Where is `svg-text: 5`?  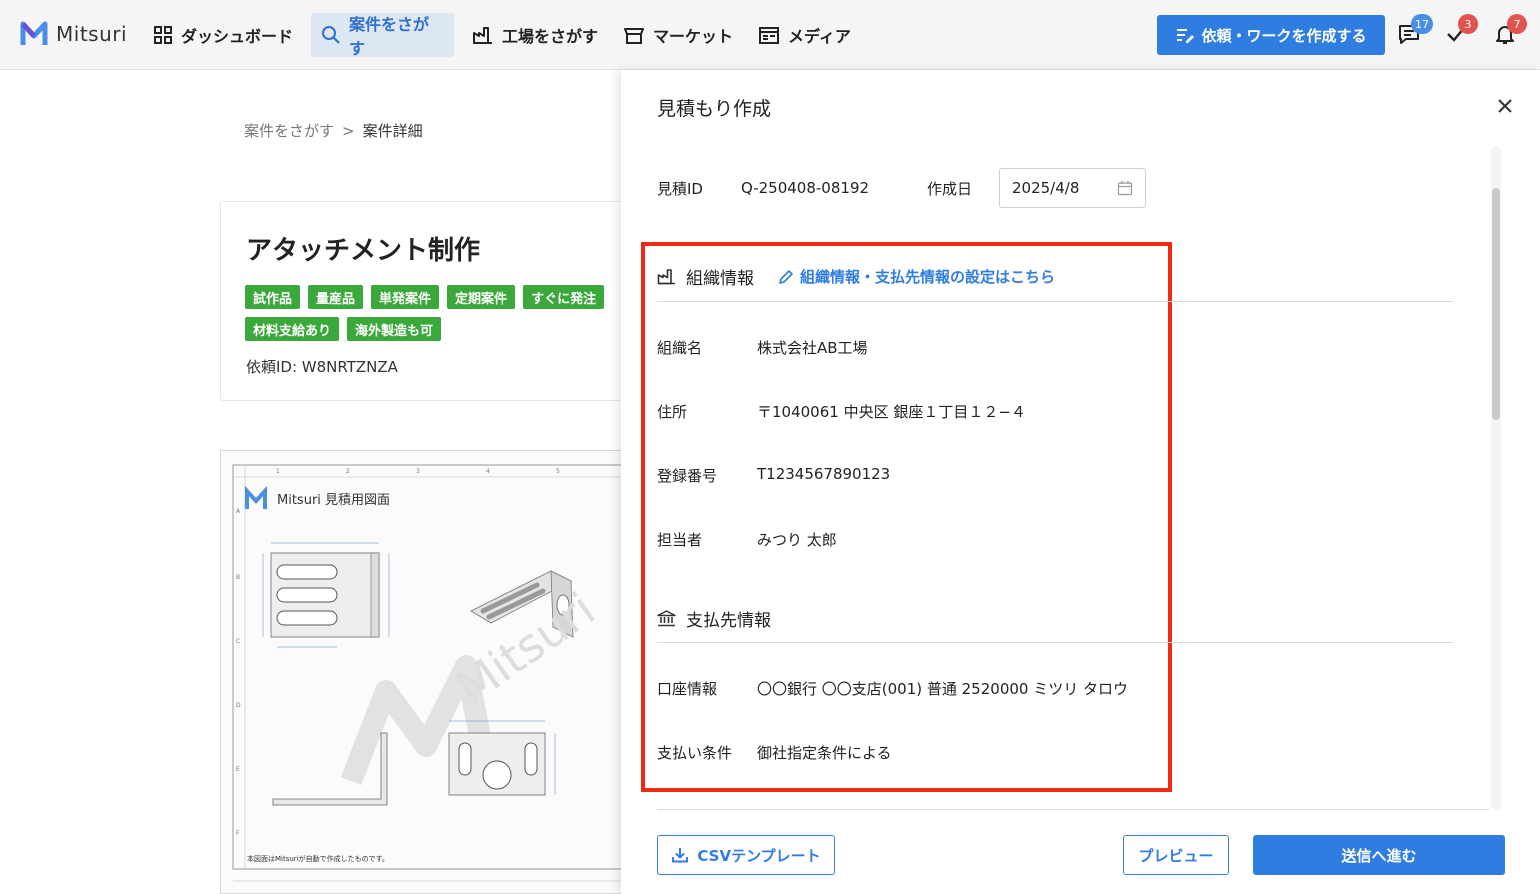 svg-text: 5 is located at coordinates (558, 471).